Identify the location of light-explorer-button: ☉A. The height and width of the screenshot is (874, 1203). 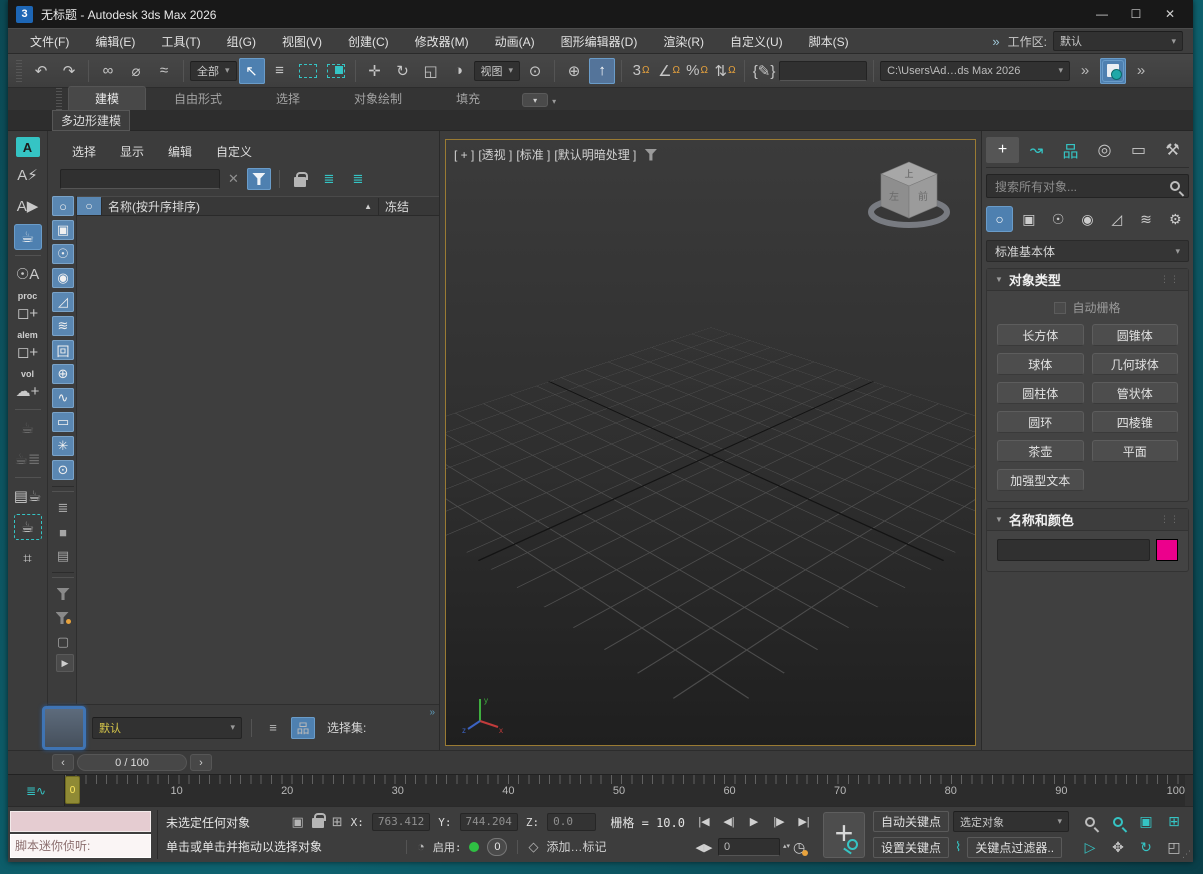
(28, 274).